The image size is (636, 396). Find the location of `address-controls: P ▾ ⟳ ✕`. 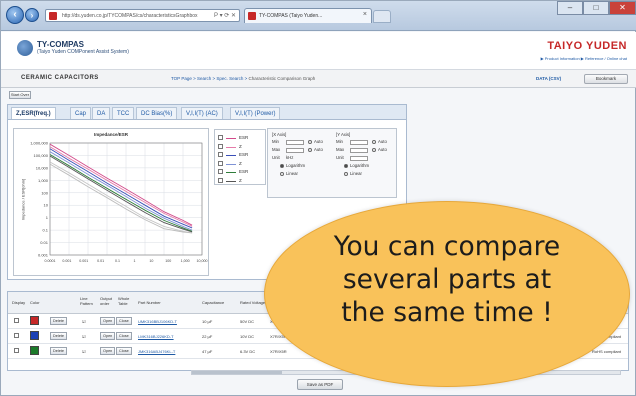

address-controls: P ▾ ⟳ ✕ is located at coordinates (225, 15).